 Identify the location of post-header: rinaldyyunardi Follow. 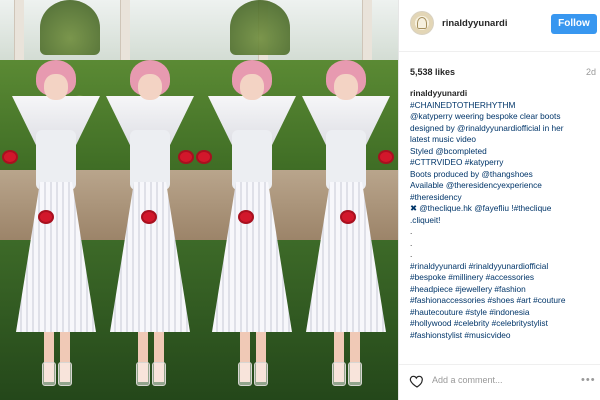
(499, 26).